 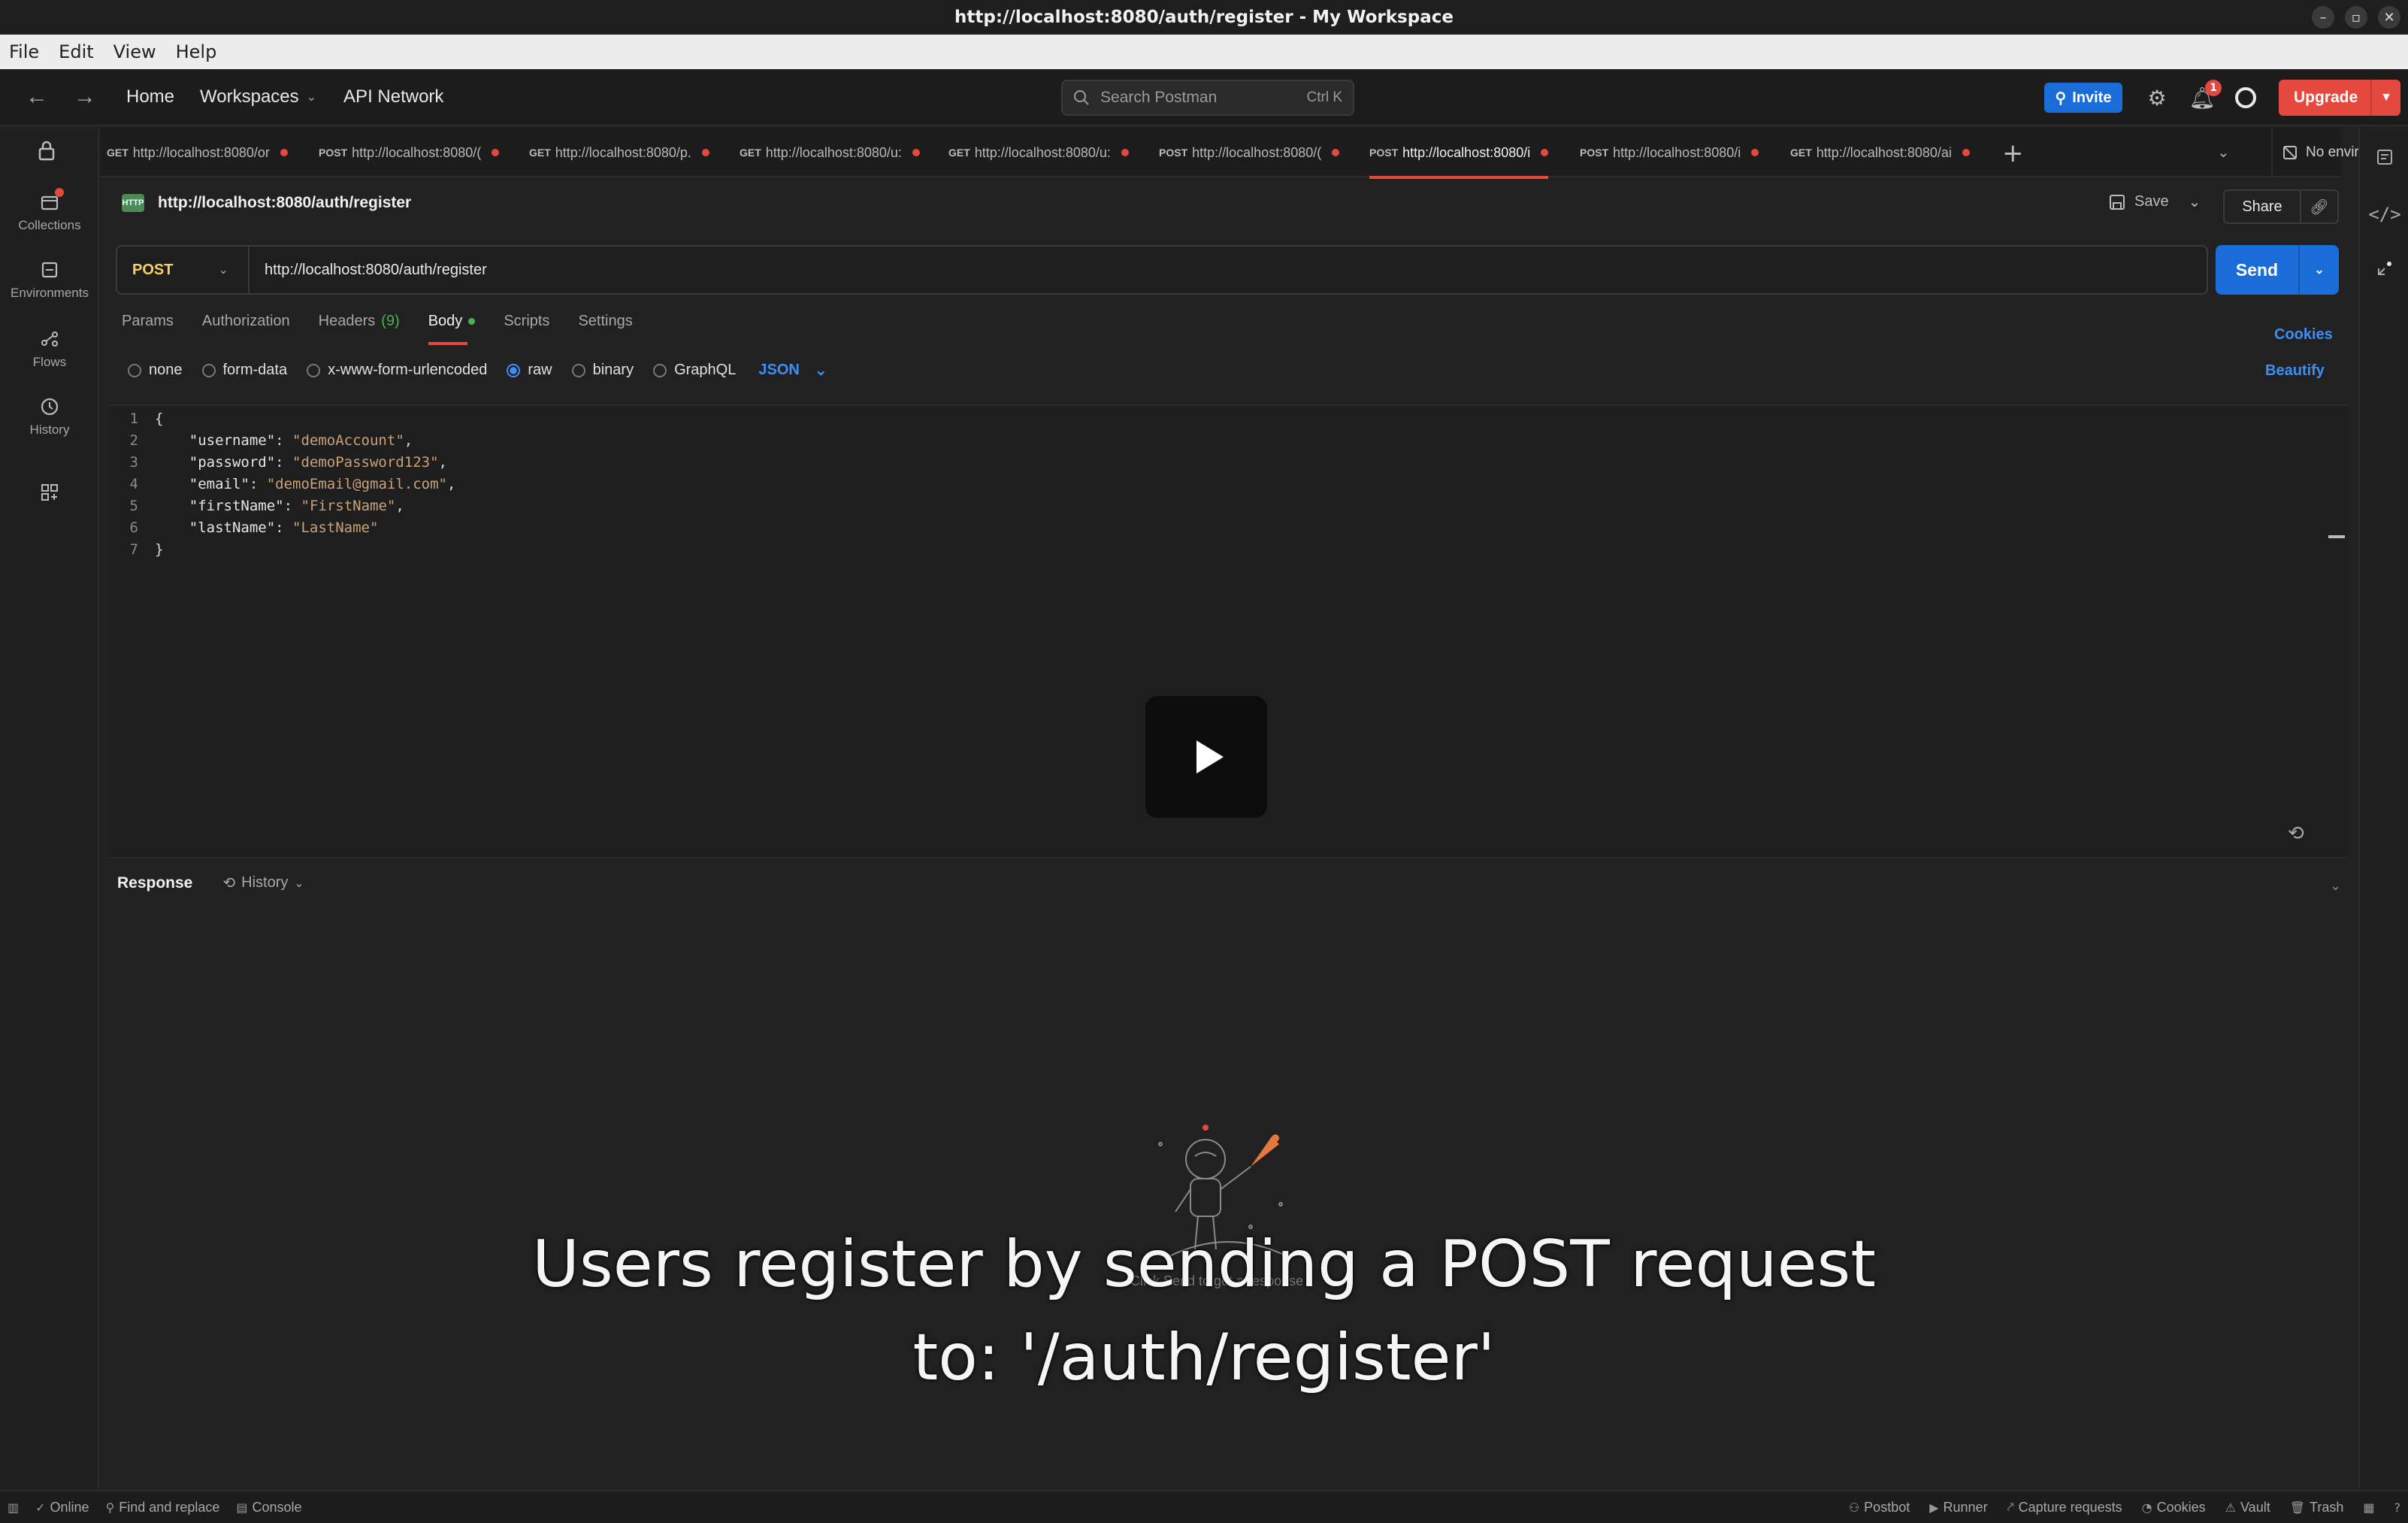 What do you see at coordinates (2157, 97) in the screenshot?
I see `settings-gear-icon: ⚙` at bounding box center [2157, 97].